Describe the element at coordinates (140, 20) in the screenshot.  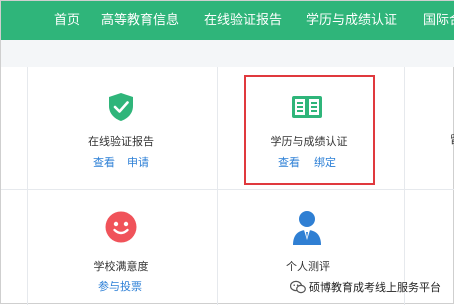
I see `nav-item-higher-education-info: 高等教育信息` at that location.